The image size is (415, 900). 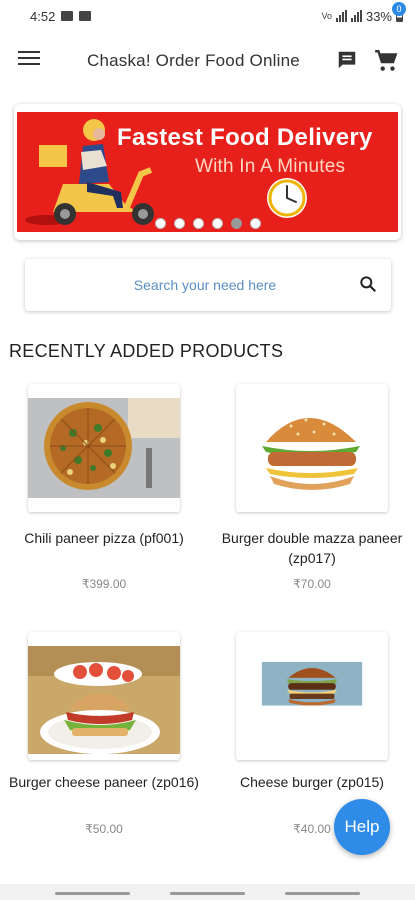 I want to click on carousel-dot-active, so click(x=236, y=223).